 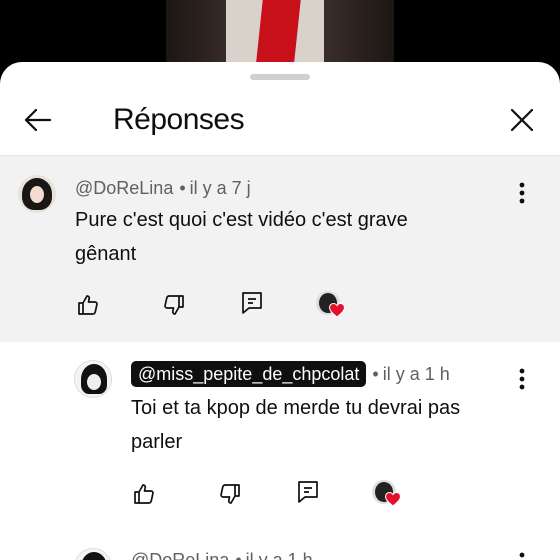 I want to click on sheet-title: Réponses, so click(x=179, y=119).